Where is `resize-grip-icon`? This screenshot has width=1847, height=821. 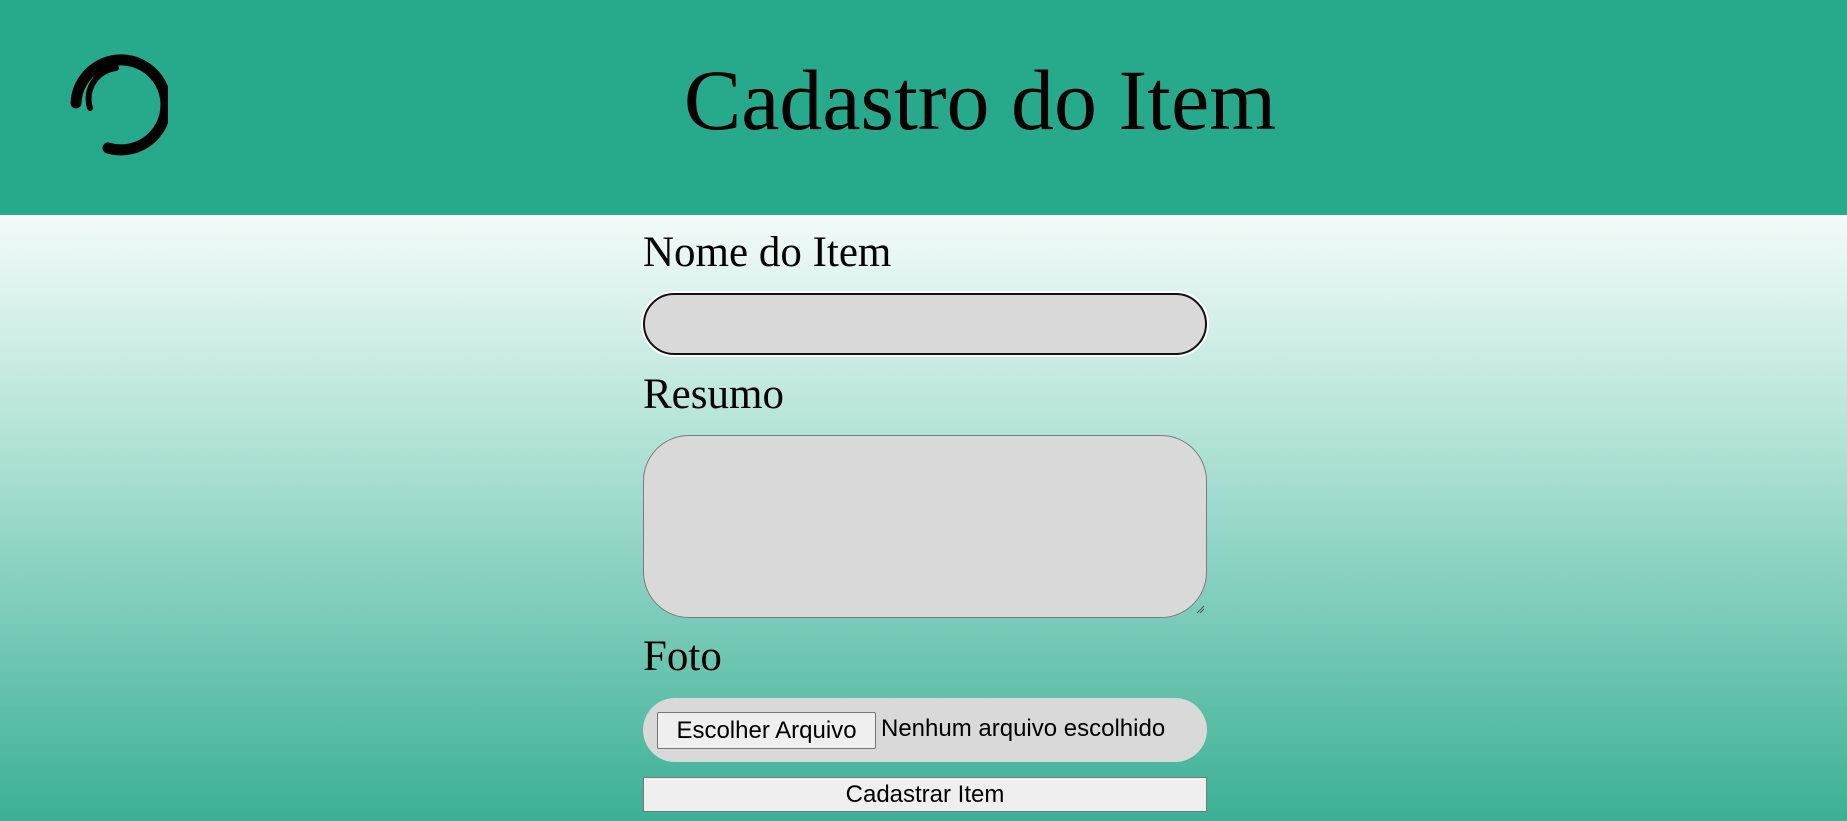 resize-grip-icon is located at coordinates (1200, 609).